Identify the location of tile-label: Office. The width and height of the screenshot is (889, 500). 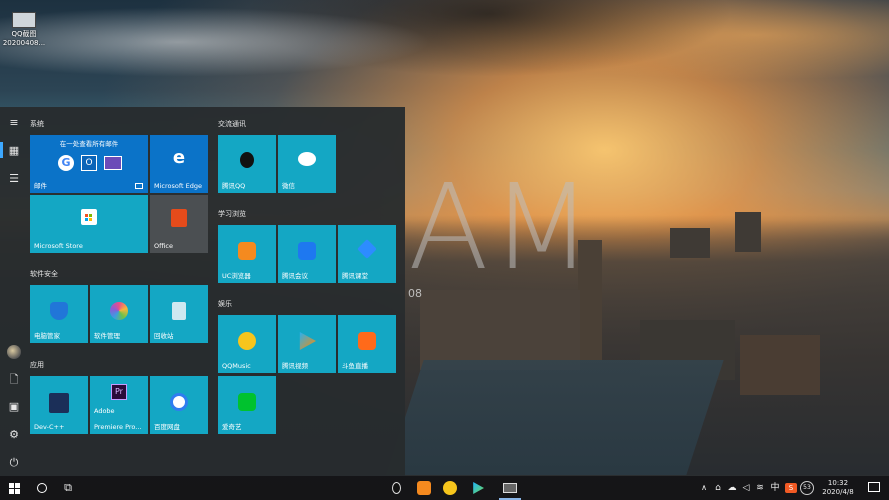
(163, 246).